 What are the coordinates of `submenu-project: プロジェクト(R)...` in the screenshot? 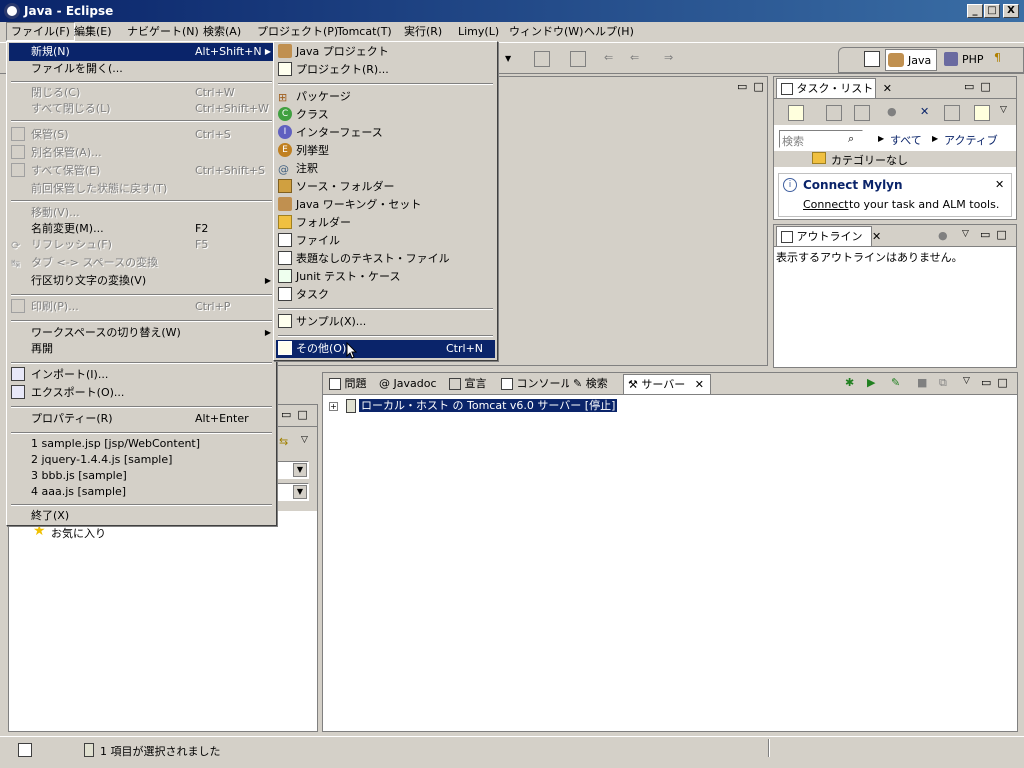 It's located at (385, 70).